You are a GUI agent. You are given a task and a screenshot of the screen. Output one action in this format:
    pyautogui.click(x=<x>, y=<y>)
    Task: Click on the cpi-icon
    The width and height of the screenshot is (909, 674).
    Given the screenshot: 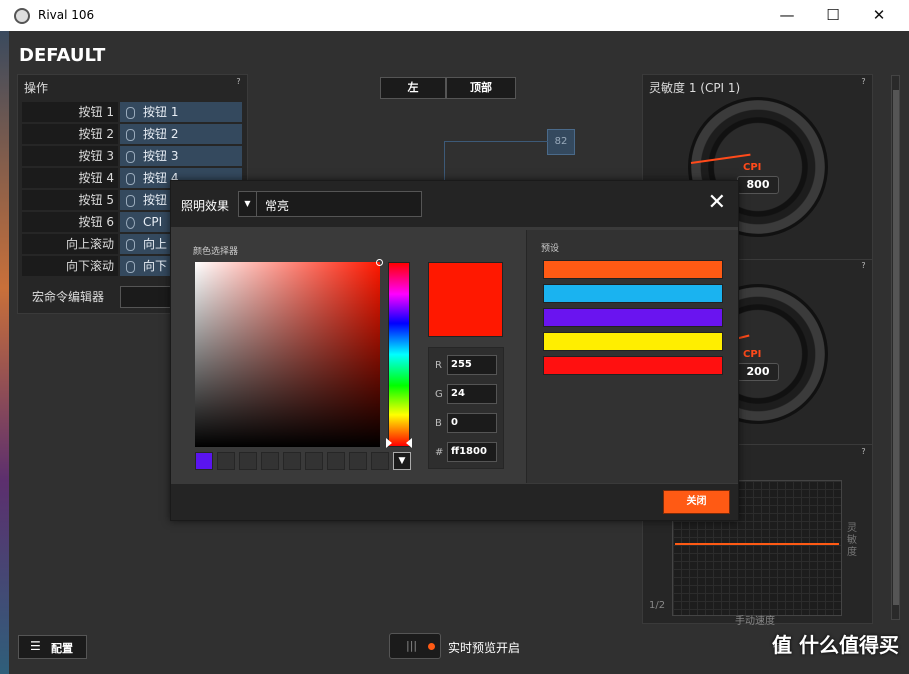 What is the action you would take?
    pyautogui.click(x=130, y=222)
    